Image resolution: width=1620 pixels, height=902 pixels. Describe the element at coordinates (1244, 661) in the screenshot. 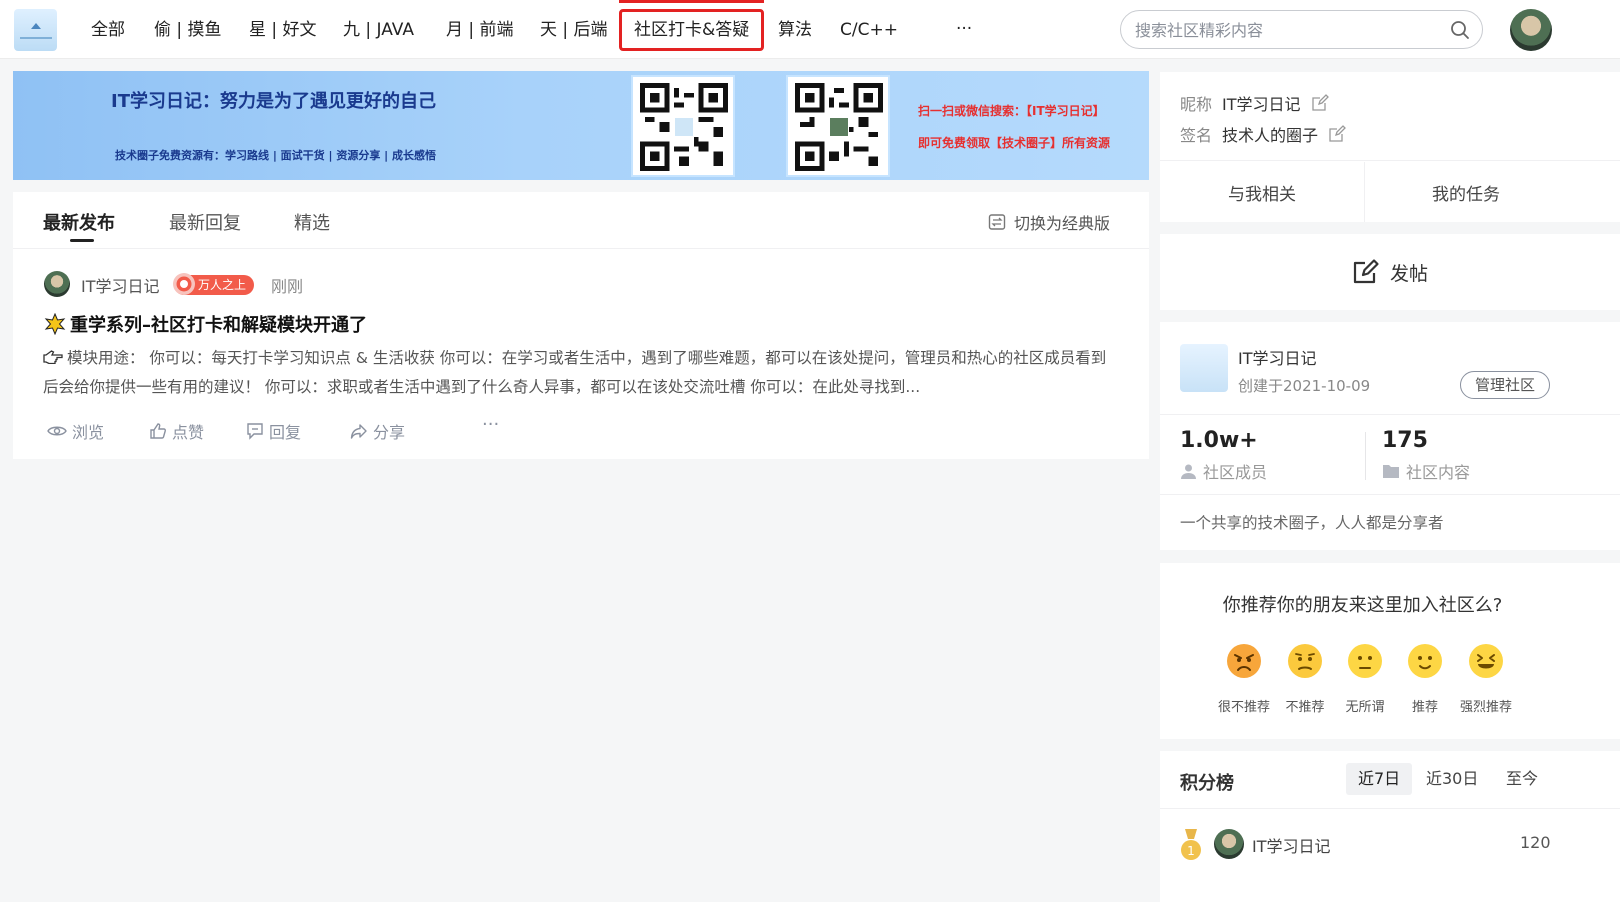

I see `angry-face-icon` at that location.